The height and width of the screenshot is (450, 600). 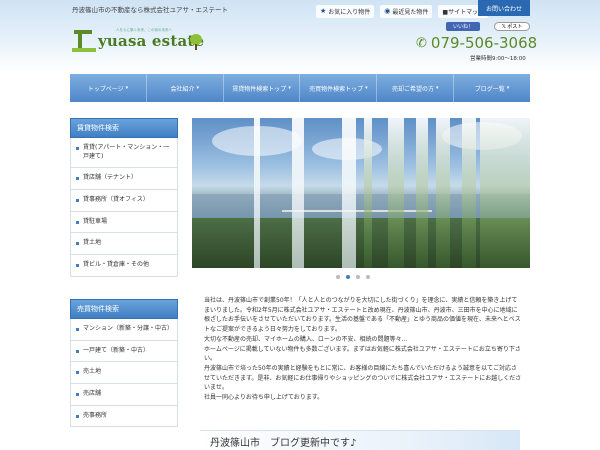 What do you see at coordinates (504, 8) in the screenshot?
I see `contact-button: お問い合わせ` at bounding box center [504, 8].